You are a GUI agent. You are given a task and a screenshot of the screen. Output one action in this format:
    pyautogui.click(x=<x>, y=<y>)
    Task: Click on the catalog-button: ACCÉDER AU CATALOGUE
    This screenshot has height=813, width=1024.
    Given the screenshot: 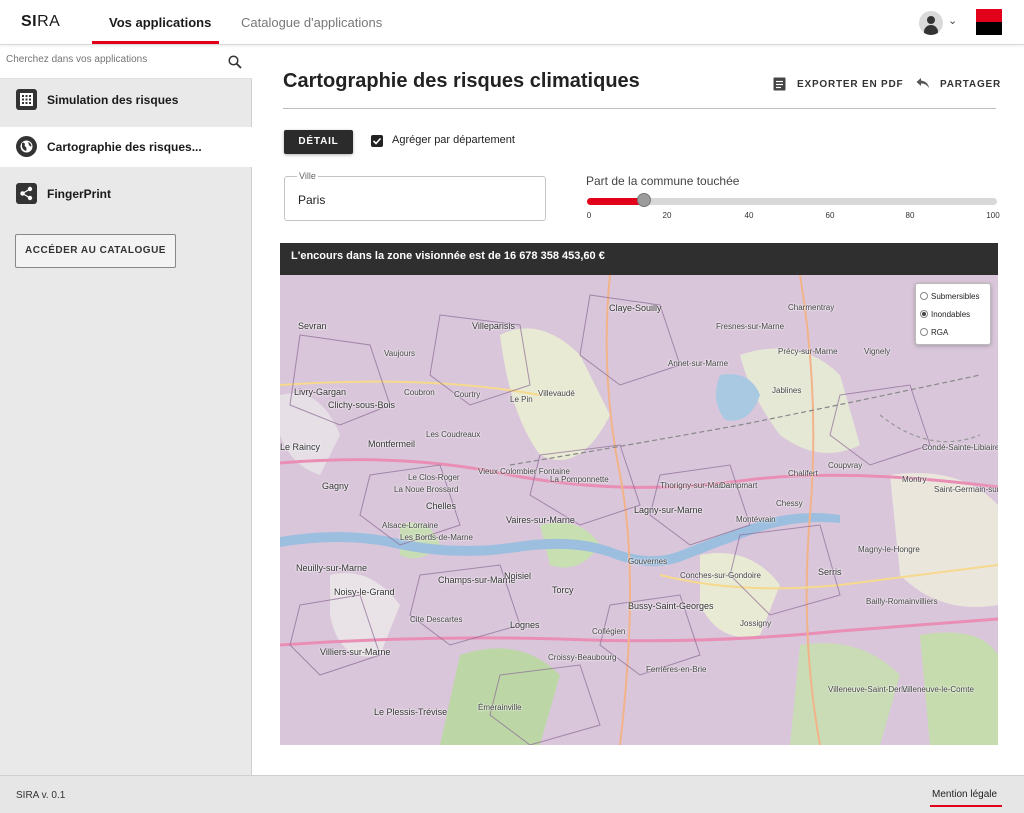 What is the action you would take?
    pyautogui.click(x=95, y=251)
    